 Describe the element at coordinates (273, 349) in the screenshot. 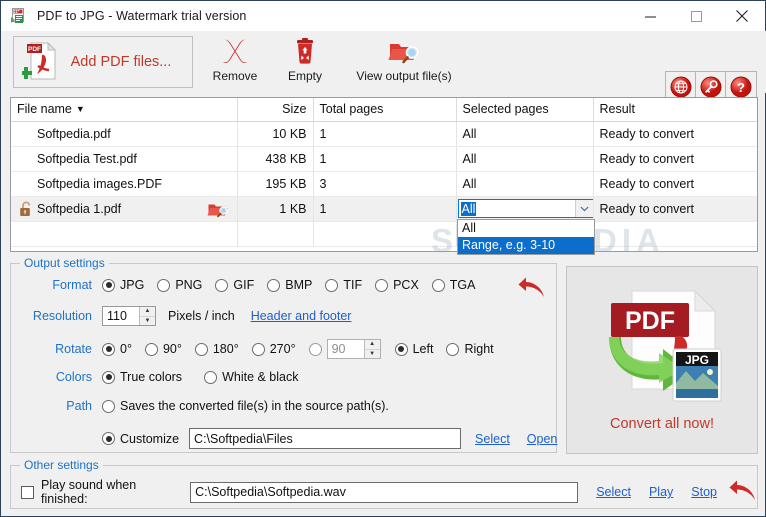

I see `rotate-option-270: 270°` at that location.